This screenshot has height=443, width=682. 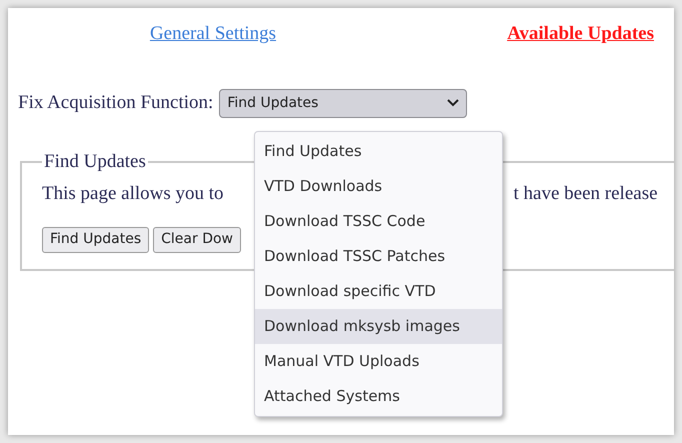 I want to click on nav-link: General Settings, so click(x=213, y=34).